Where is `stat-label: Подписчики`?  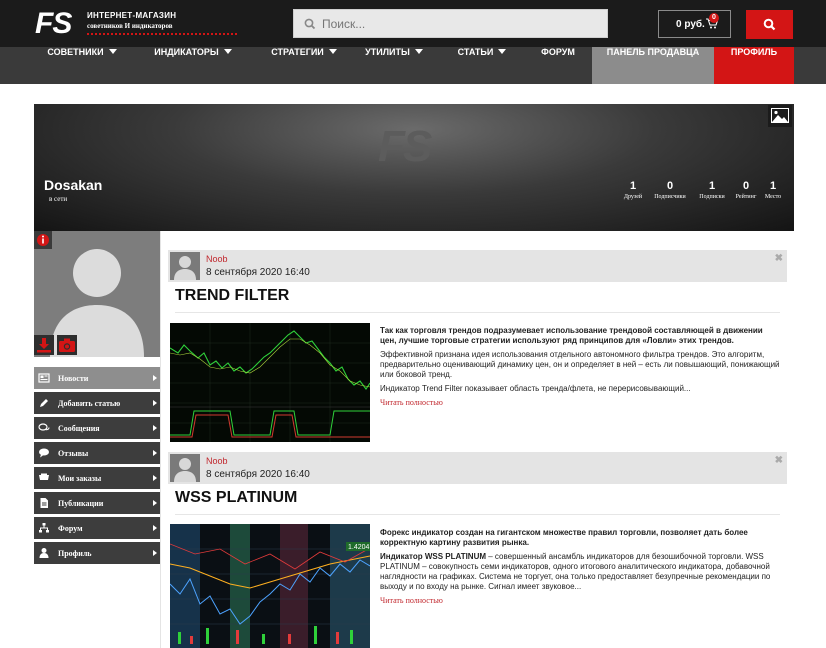
stat-label: Подписчики is located at coordinates (670, 197).